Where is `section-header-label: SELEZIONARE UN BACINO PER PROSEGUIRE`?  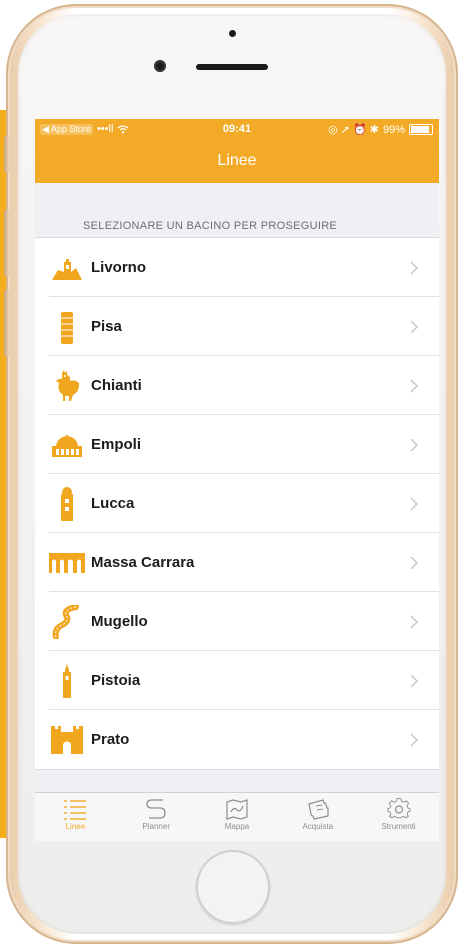
section-header-label: SELEZIONARE UN BACINO PER PROSEGUIRE is located at coordinates (210, 226).